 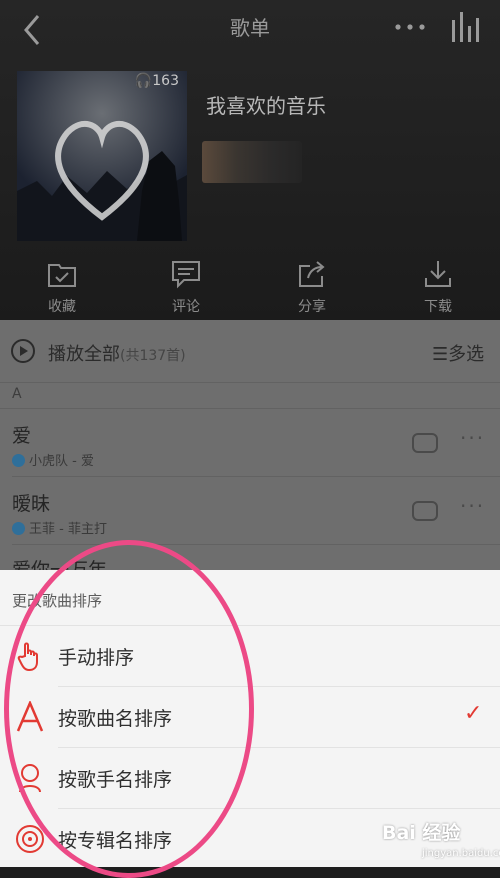 What do you see at coordinates (250, 351) in the screenshot?
I see `play-all-bar: 播放全部(共137首) ☰多选` at bounding box center [250, 351].